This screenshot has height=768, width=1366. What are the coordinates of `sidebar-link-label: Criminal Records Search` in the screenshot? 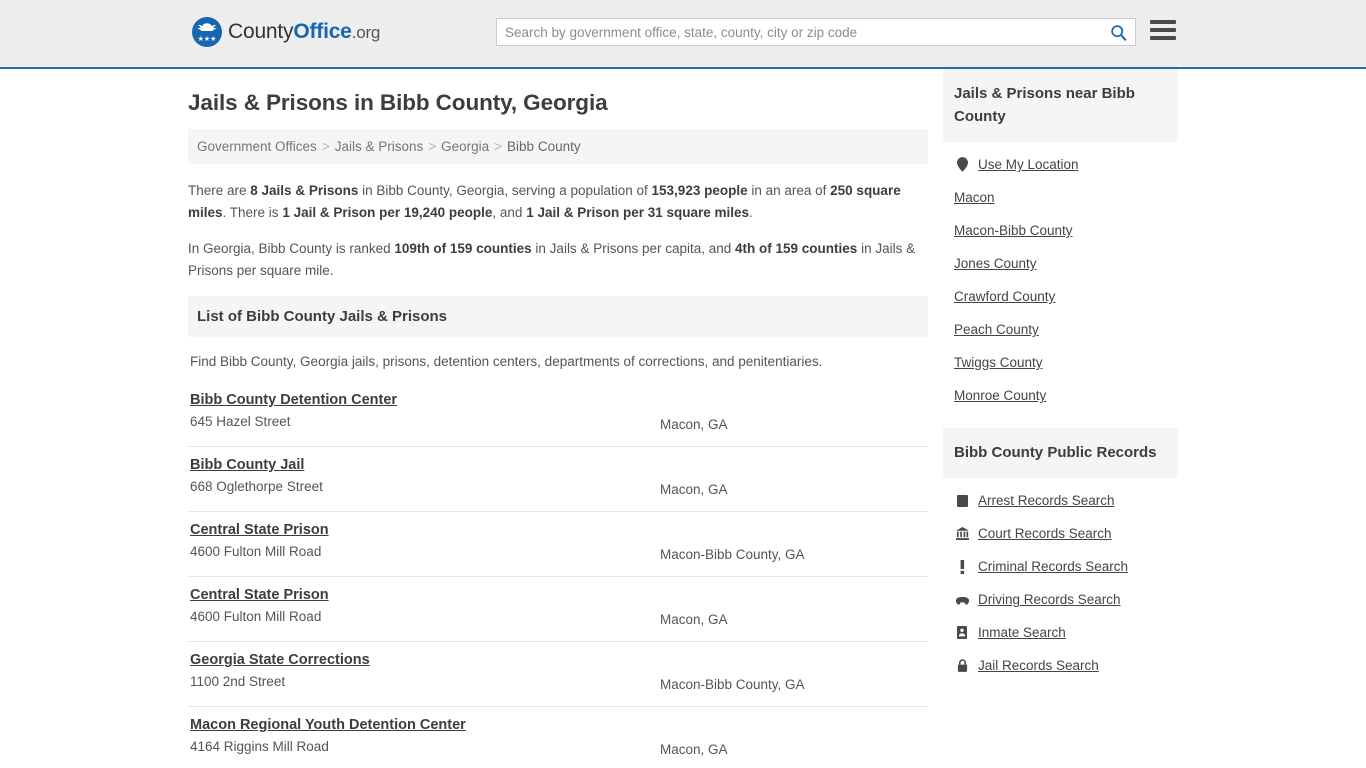 It's located at (1053, 566).